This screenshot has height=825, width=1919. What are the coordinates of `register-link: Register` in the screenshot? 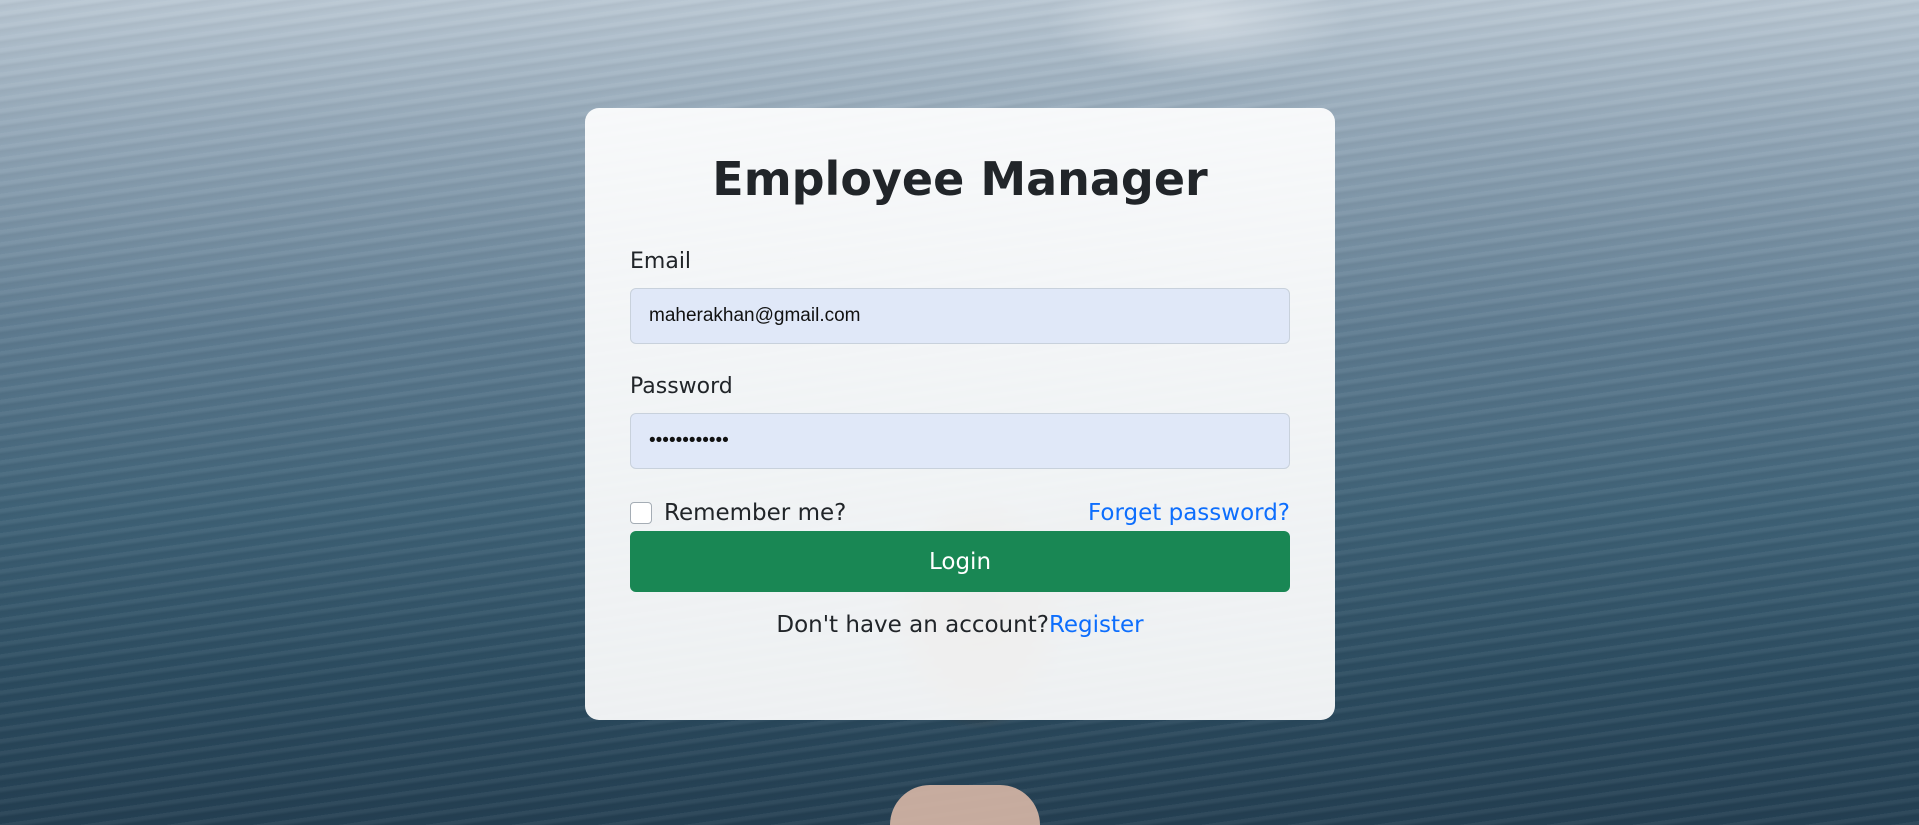 It's located at (1096, 625).